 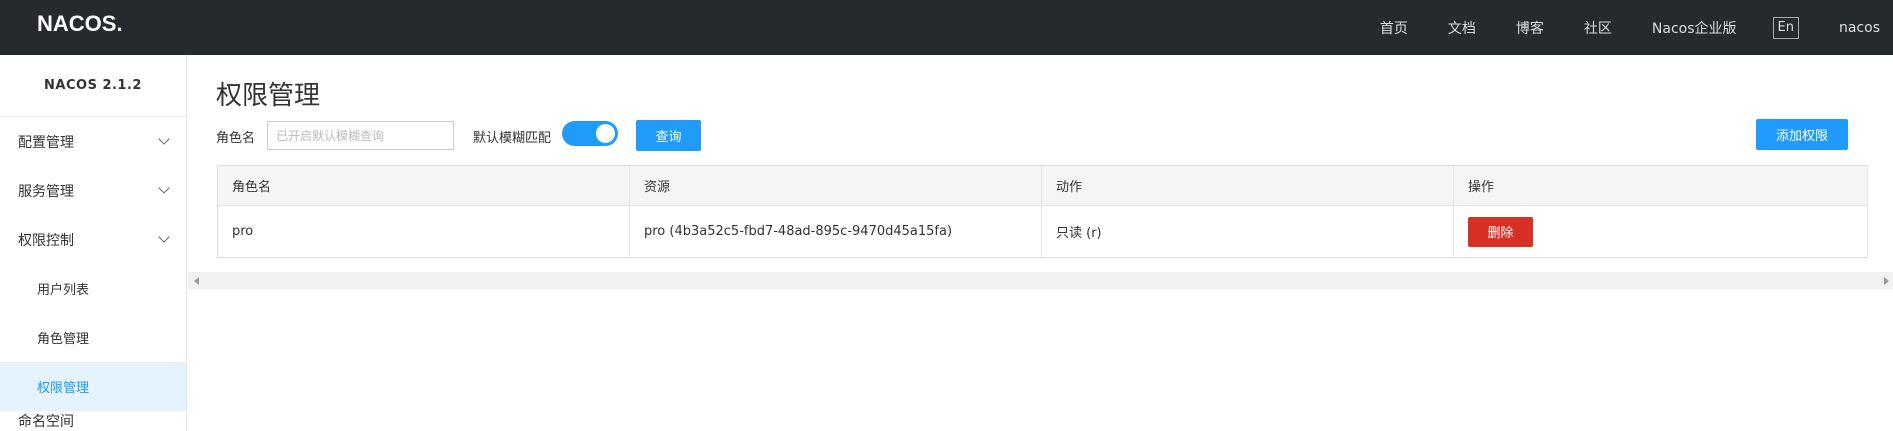 What do you see at coordinates (1247, 185) in the screenshot?
I see `col-action: 动作` at bounding box center [1247, 185].